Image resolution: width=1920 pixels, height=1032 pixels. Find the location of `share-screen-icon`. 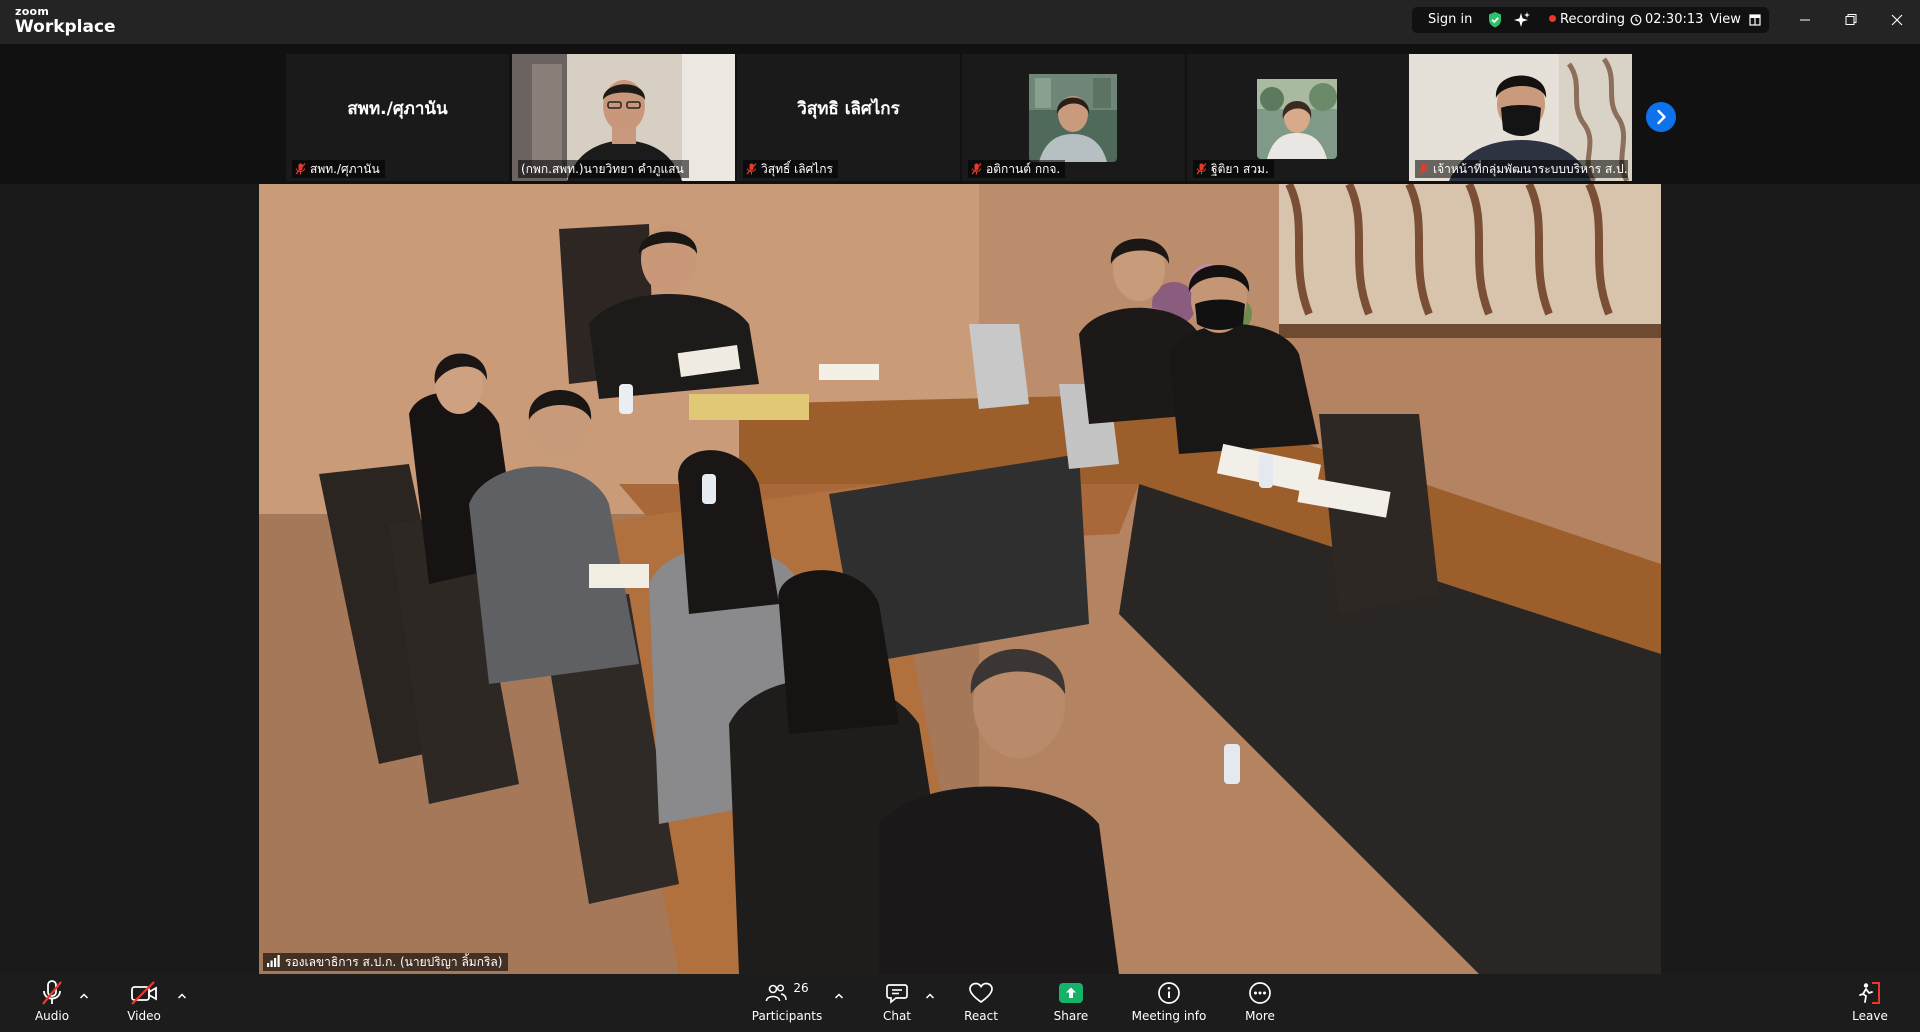

share-screen-icon is located at coordinates (1071, 993).